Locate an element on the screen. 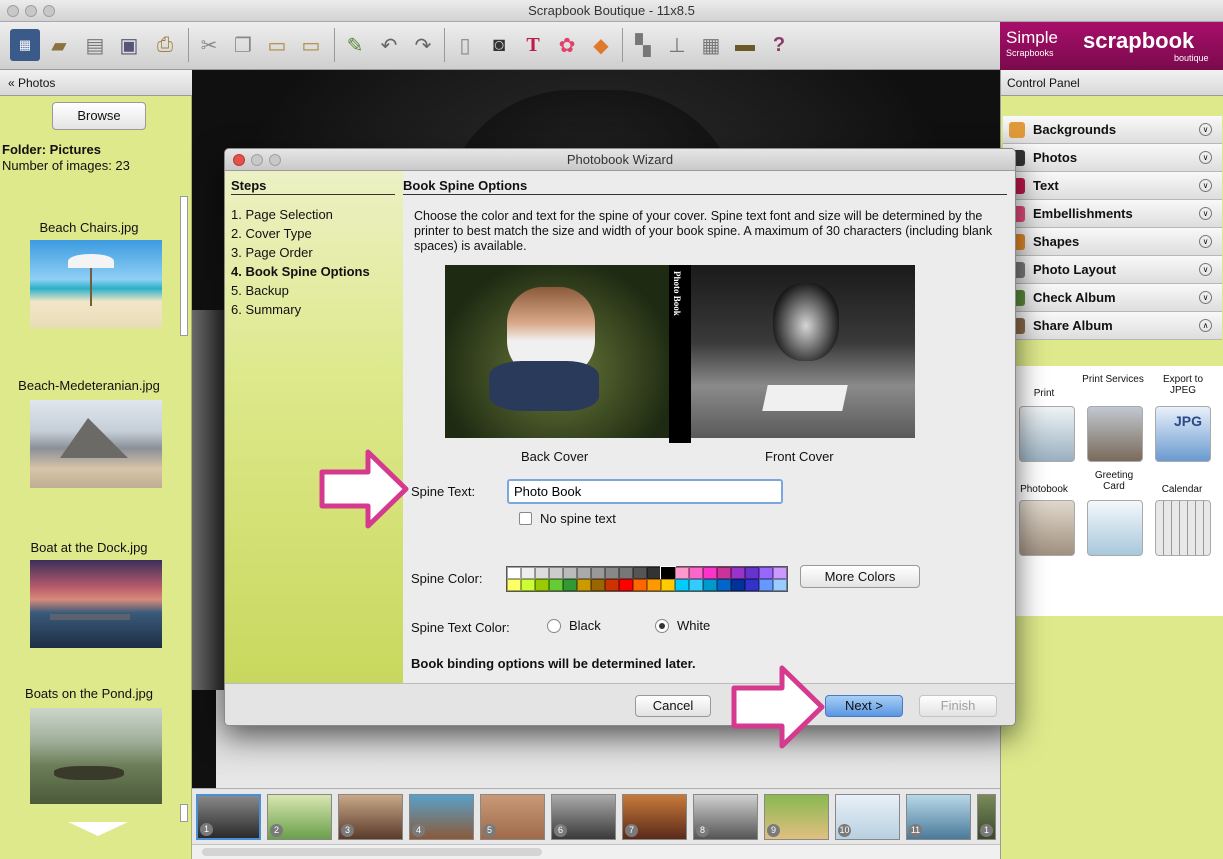  undo-icon: ↶ is located at coordinates (389, 45).